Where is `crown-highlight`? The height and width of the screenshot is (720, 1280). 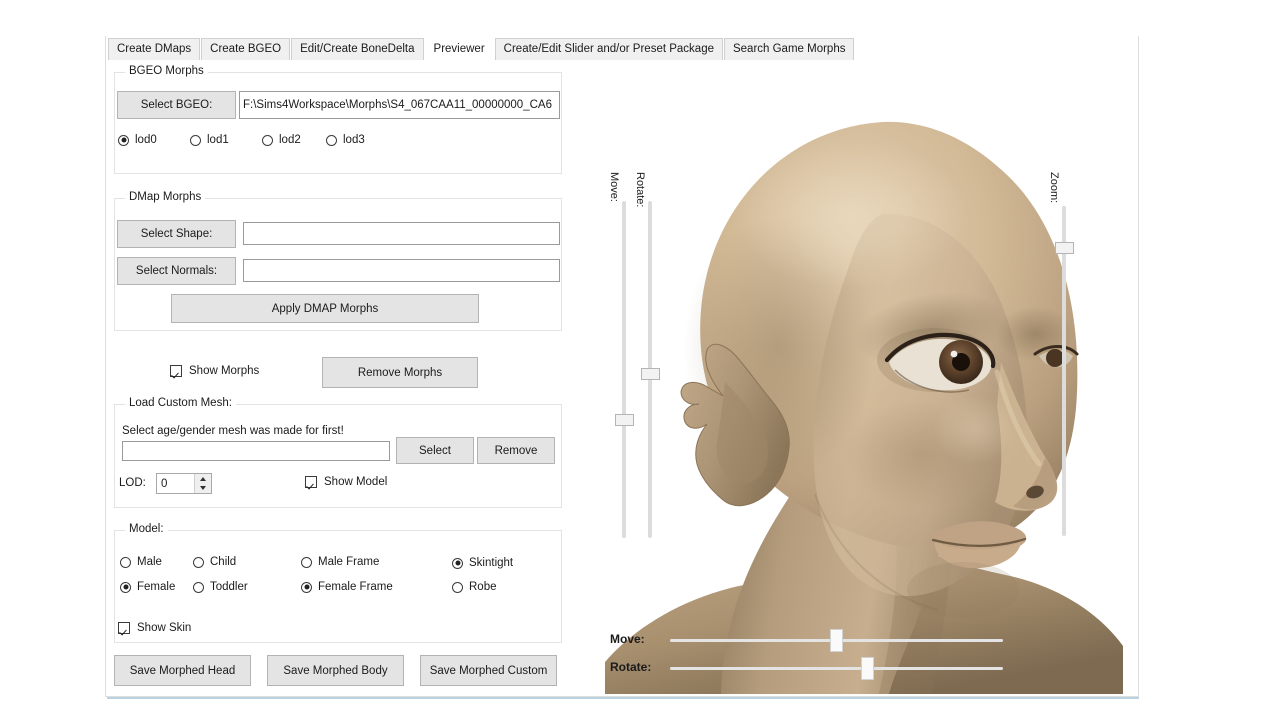
crown-highlight is located at coordinates (851, 214).